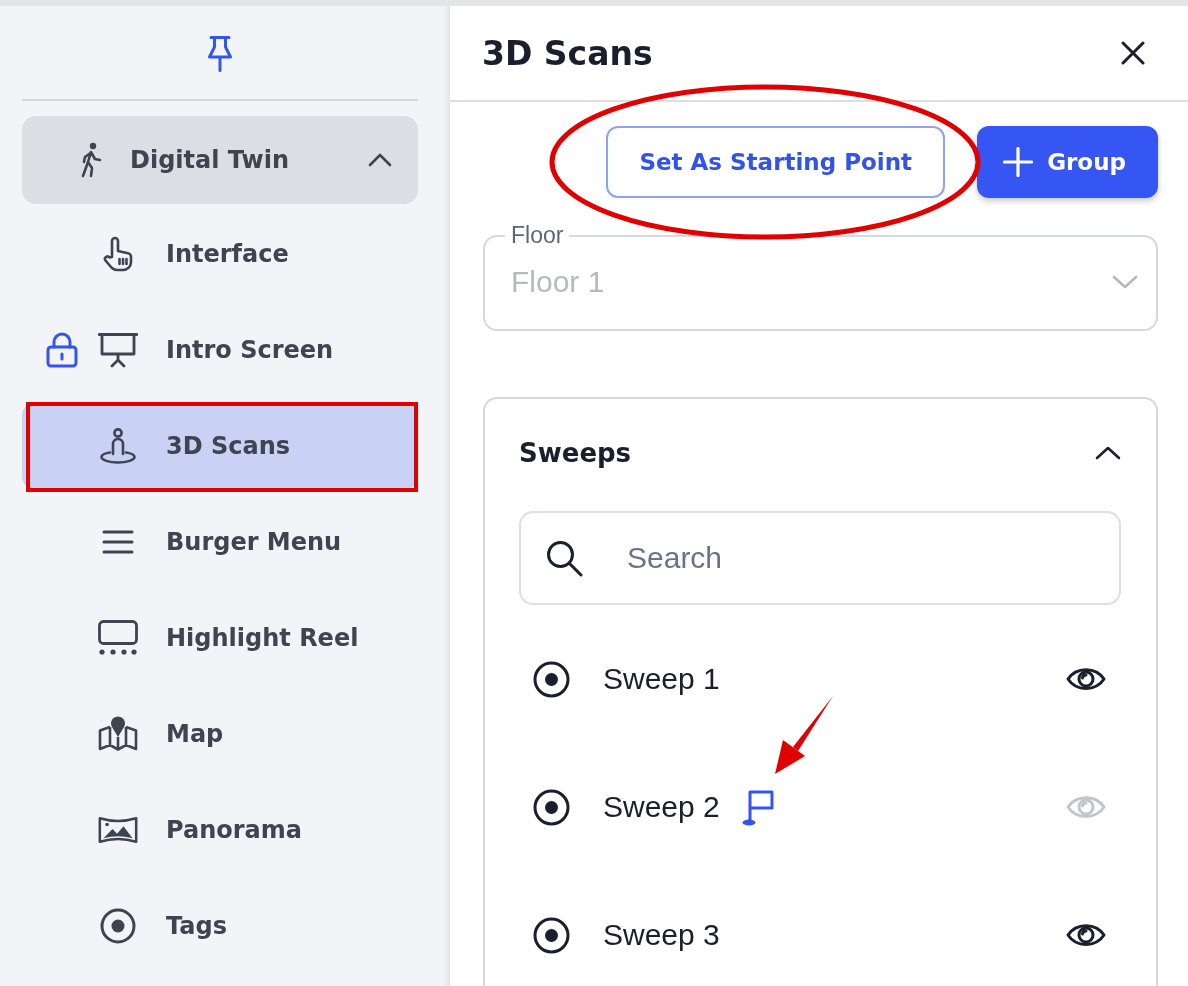 This screenshot has width=1188, height=986. I want to click on panorama-icon, so click(118, 830).